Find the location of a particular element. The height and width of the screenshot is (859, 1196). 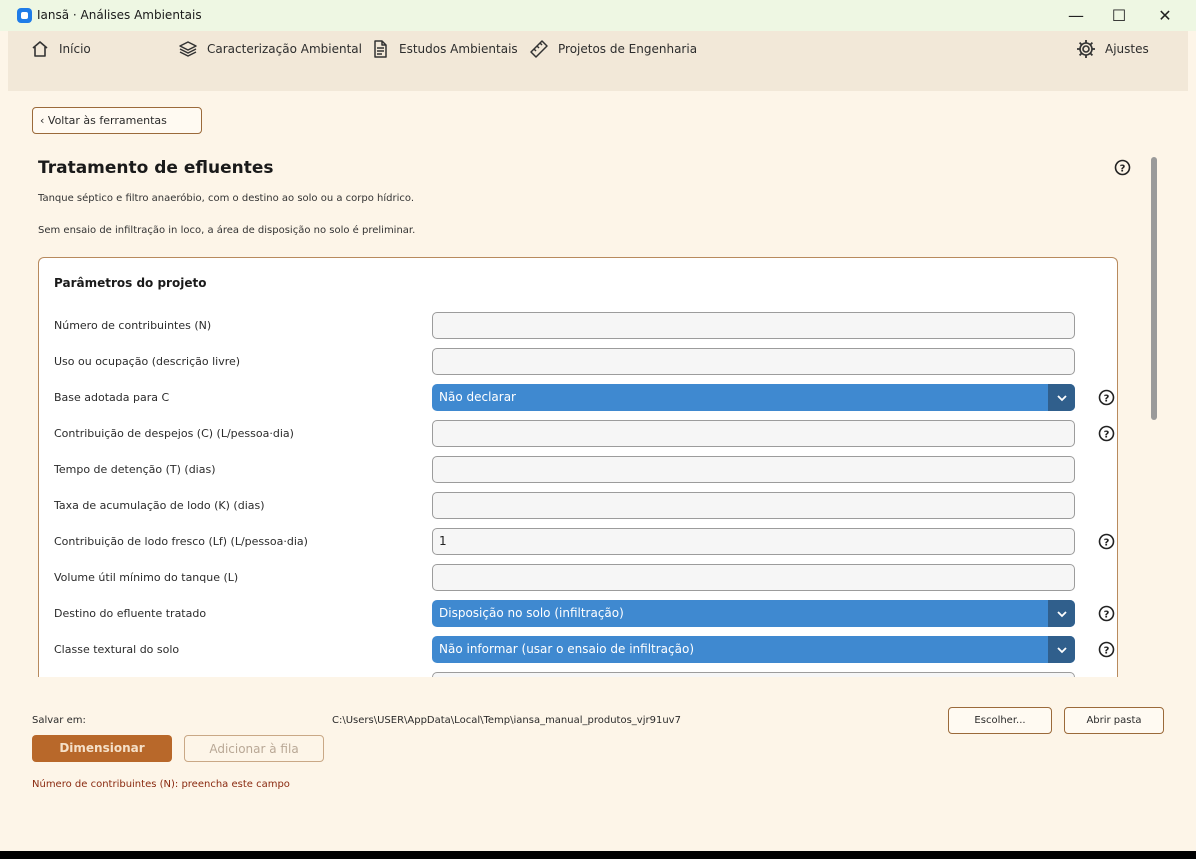

app-icon is located at coordinates (24, 15).